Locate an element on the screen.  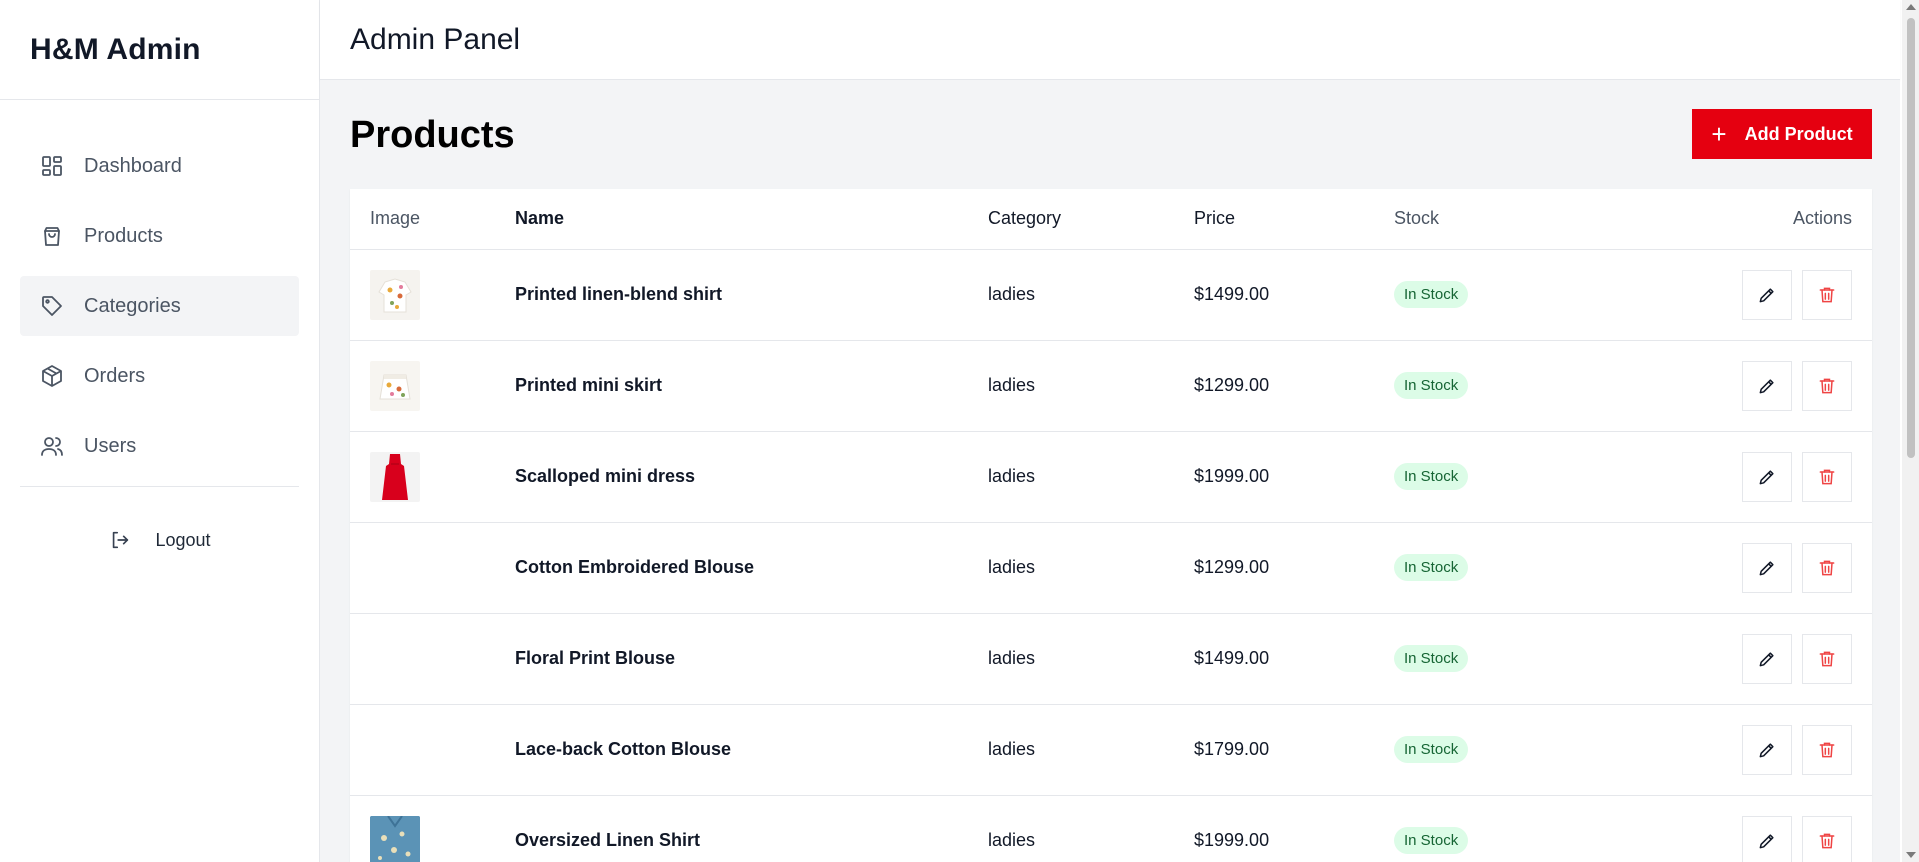
scroll-down-arrow-icon is located at coordinates (1911, 855).